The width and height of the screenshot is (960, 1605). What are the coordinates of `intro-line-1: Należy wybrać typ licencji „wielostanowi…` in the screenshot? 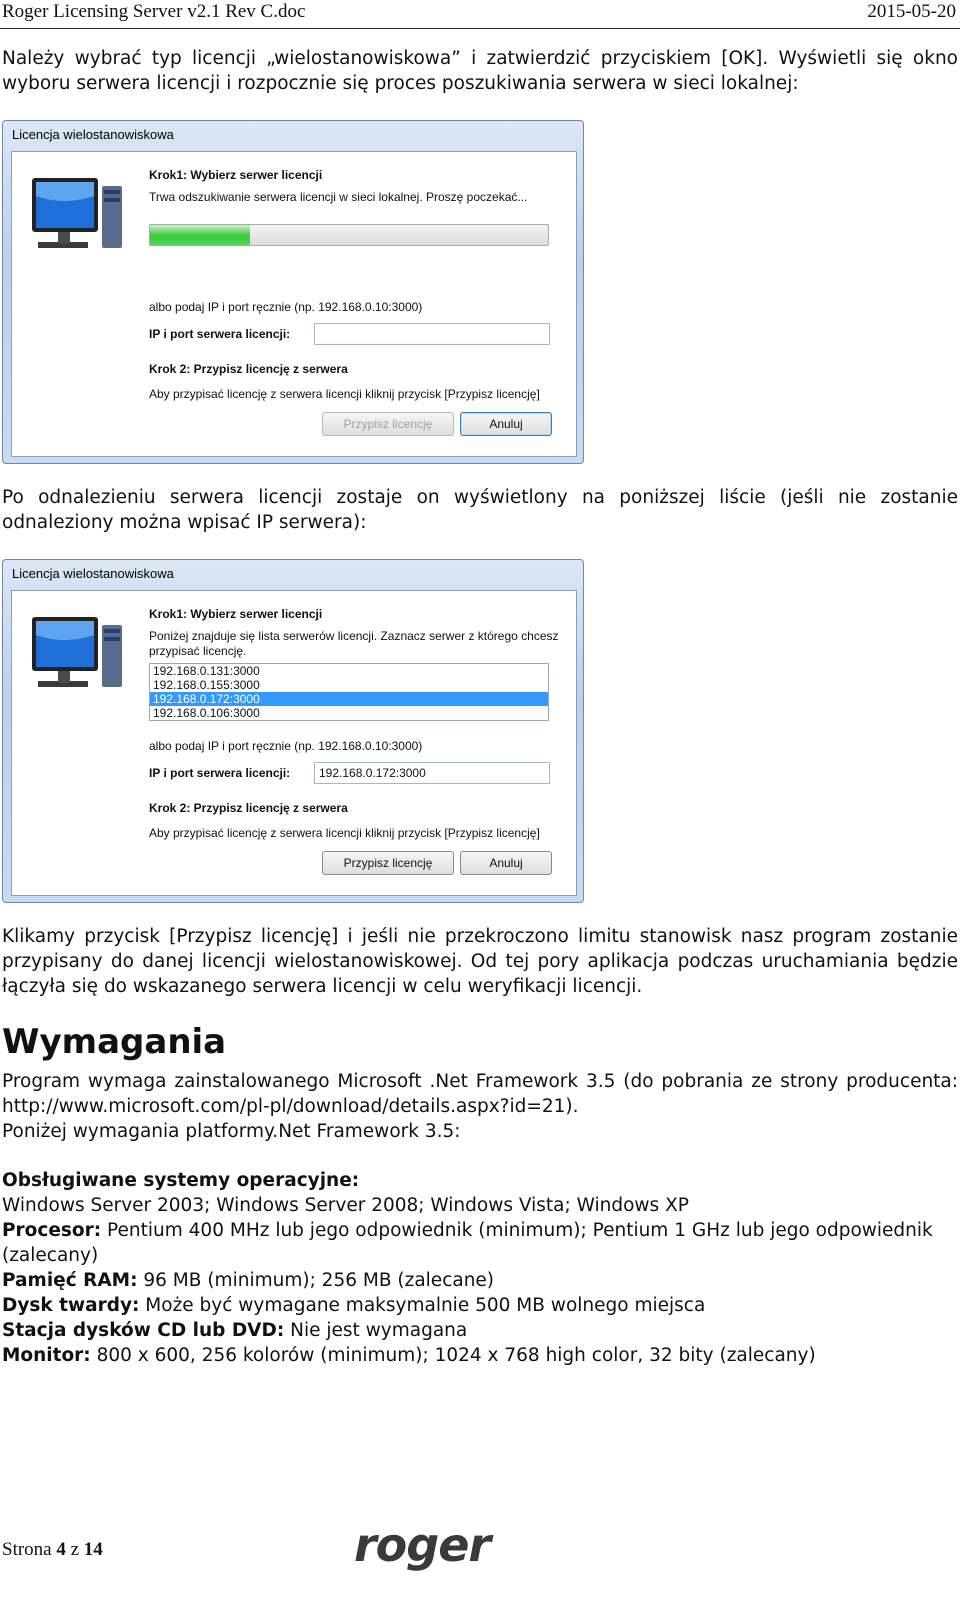 It's located at (480, 58).